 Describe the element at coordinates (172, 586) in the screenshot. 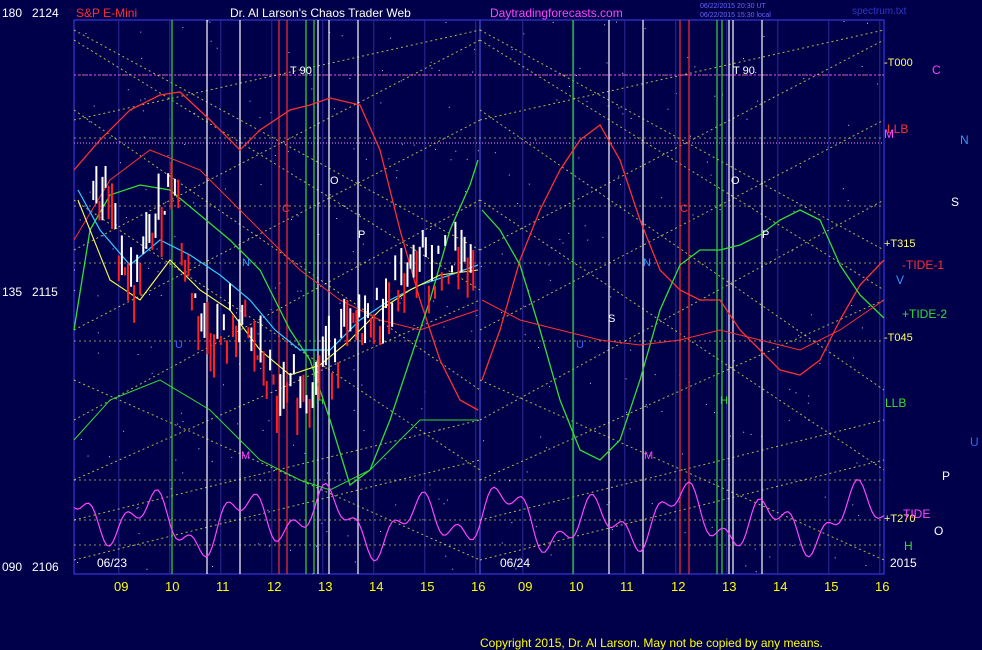

I see `x-tick: 10` at that location.